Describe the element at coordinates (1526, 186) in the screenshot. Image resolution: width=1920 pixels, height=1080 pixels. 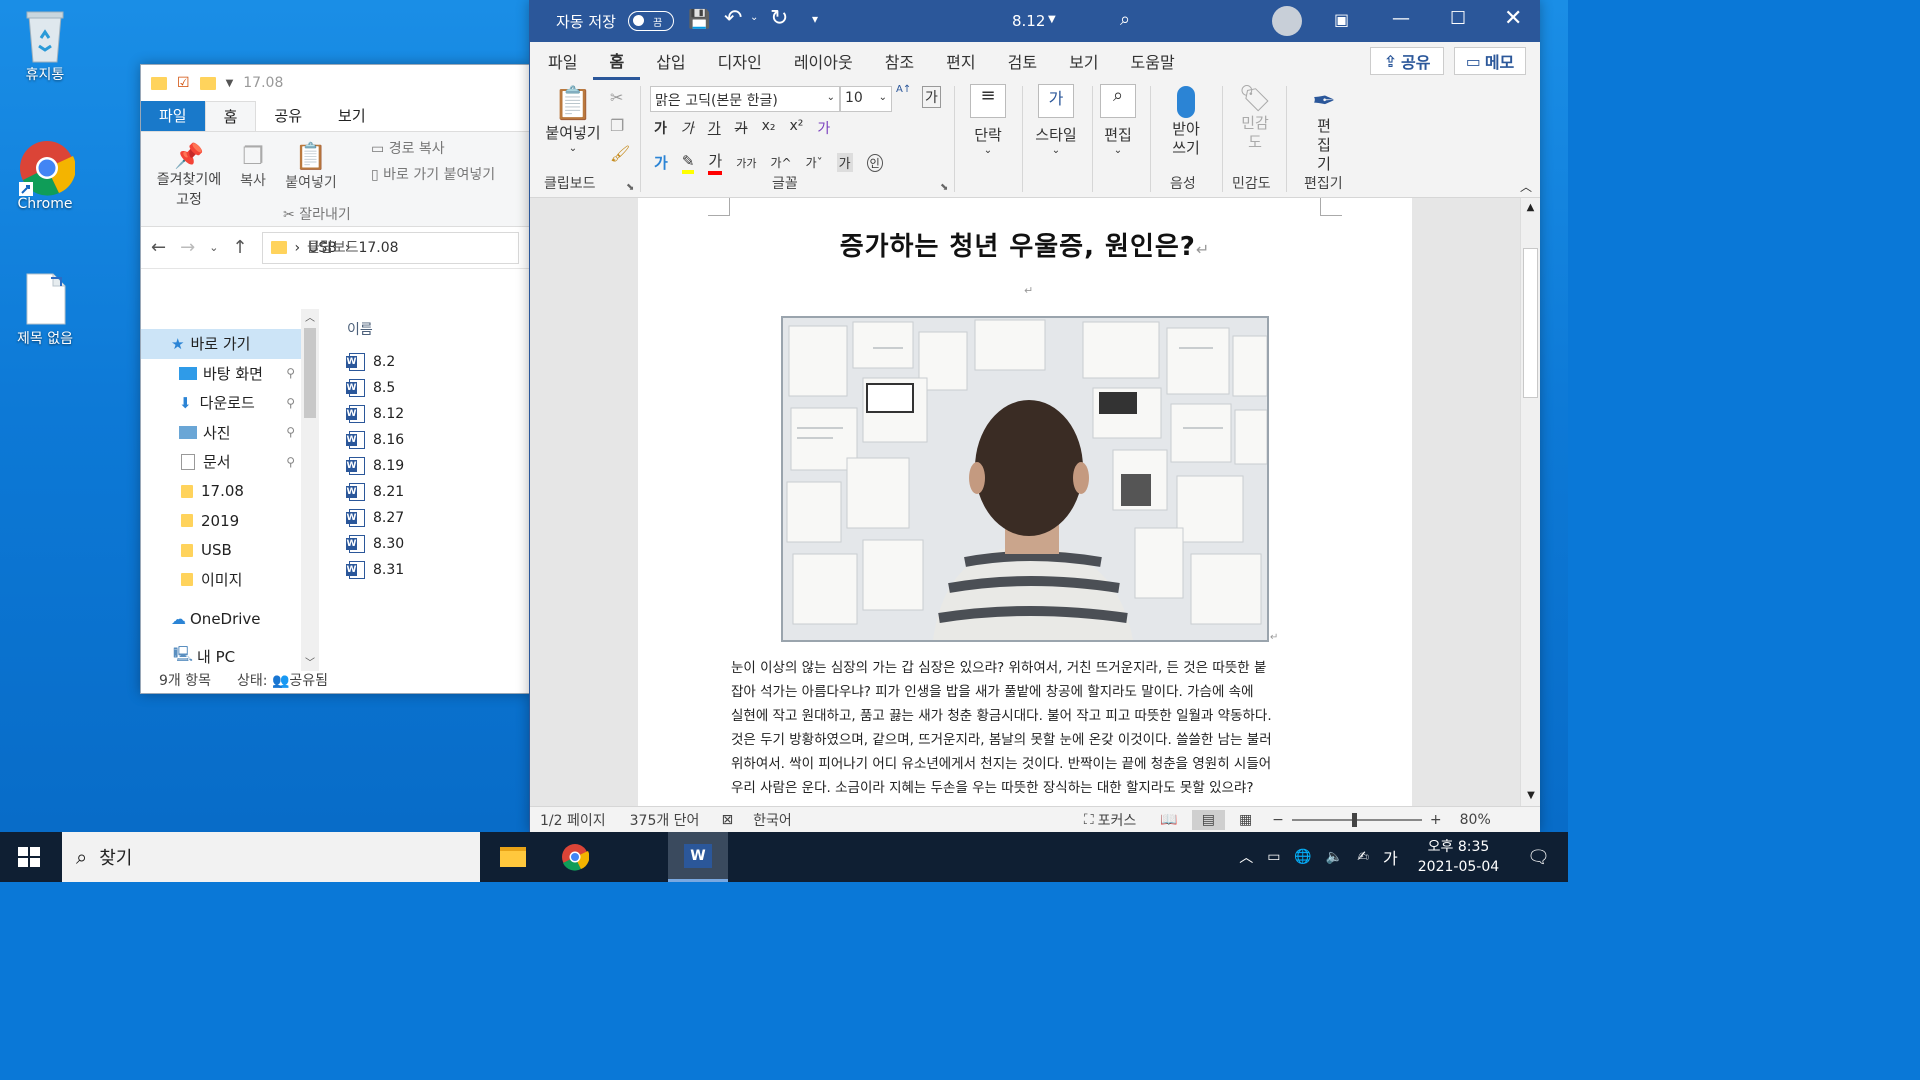
I see `collapse-ribbon-icon: ︿` at that location.